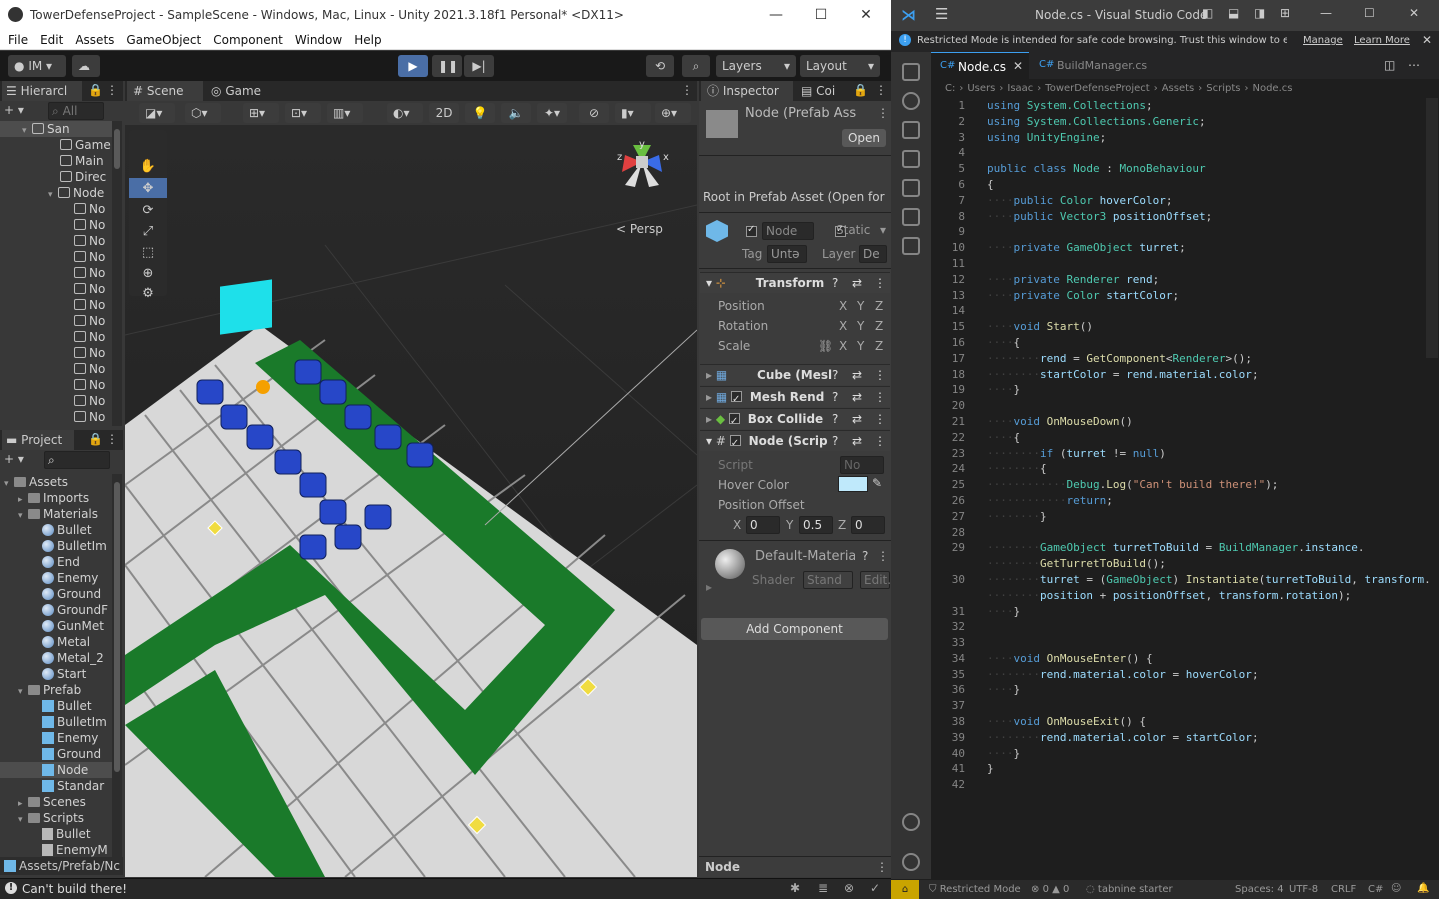 The image size is (1439, 899). What do you see at coordinates (248, 40) in the screenshot?
I see `menu-item-component: Component` at bounding box center [248, 40].